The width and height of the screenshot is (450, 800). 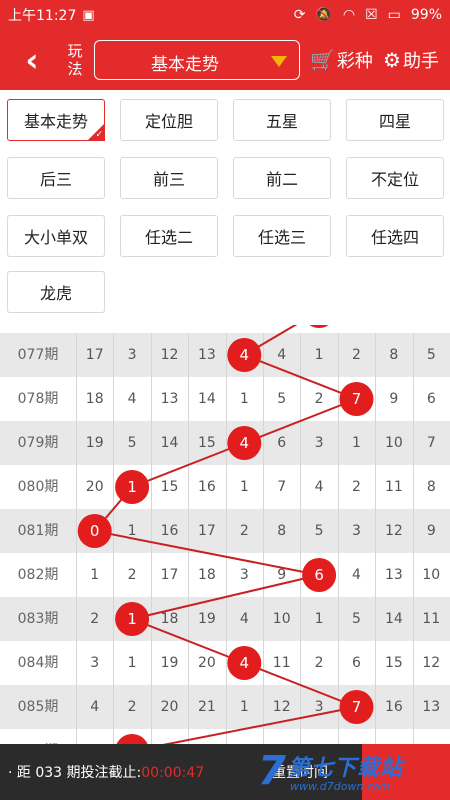 I want to click on play-mode-dropdown: 基本走势, so click(x=197, y=60).